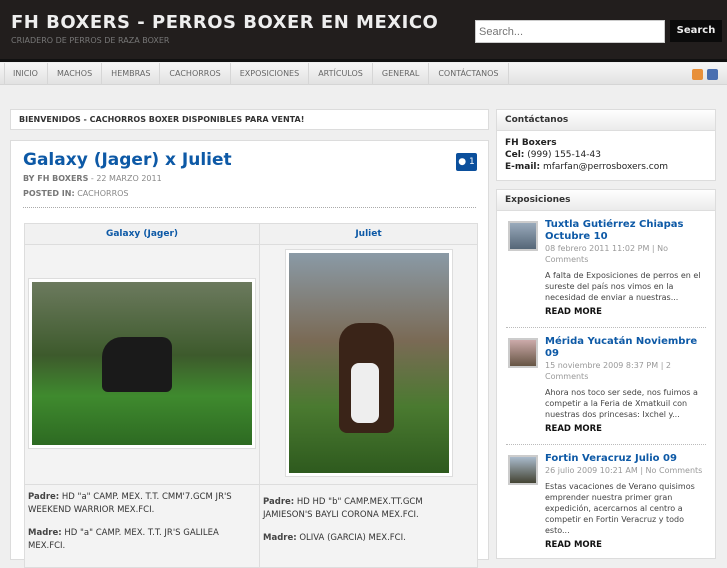 The image size is (727, 568). What do you see at coordinates (26, 74) in the screenshot?
I see `nav-inicio: INICIO` at bounding box center [26, 74].